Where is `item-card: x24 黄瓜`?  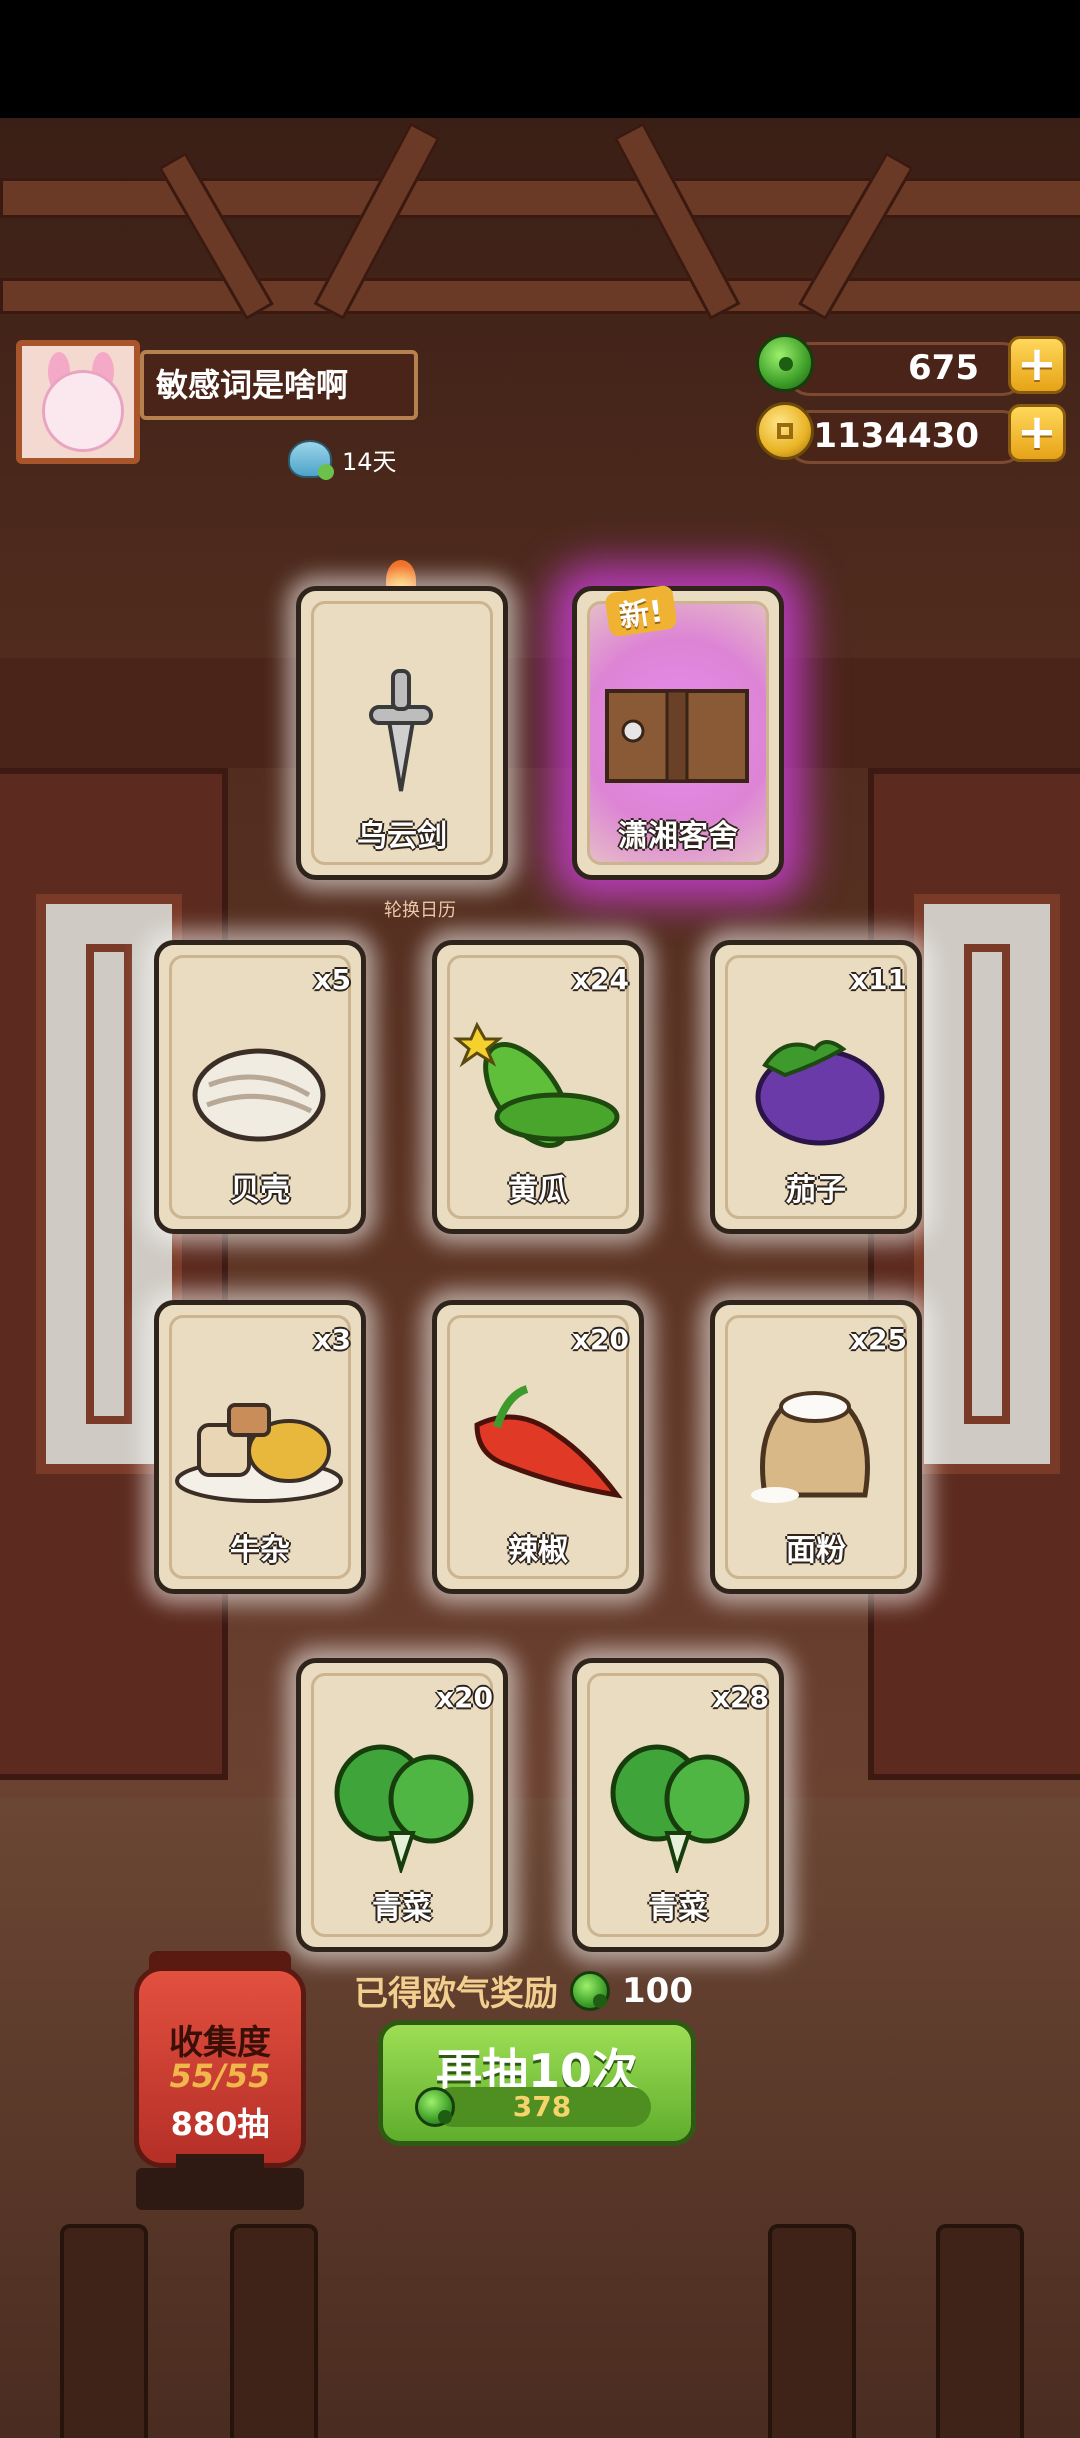
item-card: x24 黄瓜 is located at coordinates (538, 1087).